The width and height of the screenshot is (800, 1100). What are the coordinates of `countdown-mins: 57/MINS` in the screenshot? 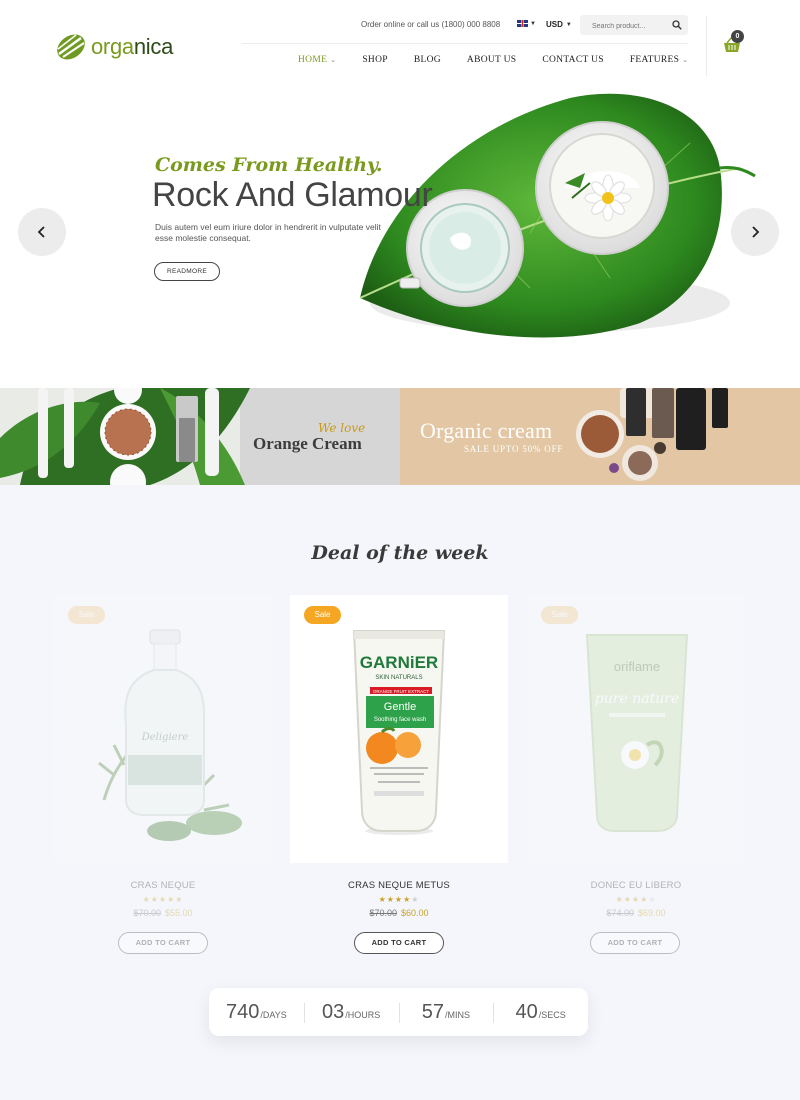 It's located at (446, 1012).